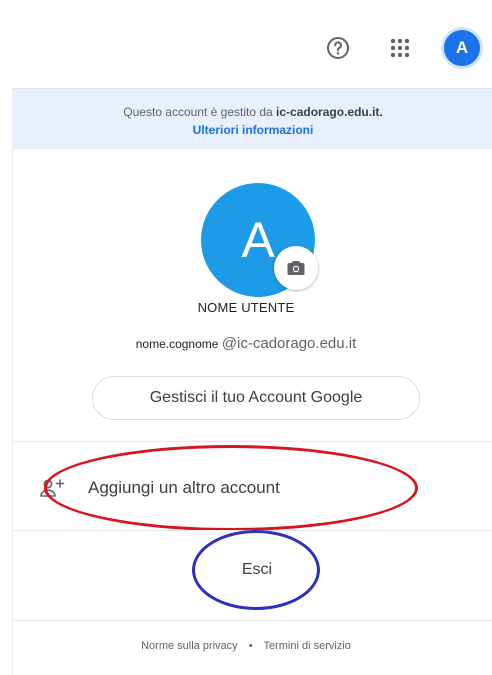  What do you see at coordinates (289, 343) in the screenshot?
I see `email-domain: @ic-cadorago.edu.it` at bounding box center [289, 343].